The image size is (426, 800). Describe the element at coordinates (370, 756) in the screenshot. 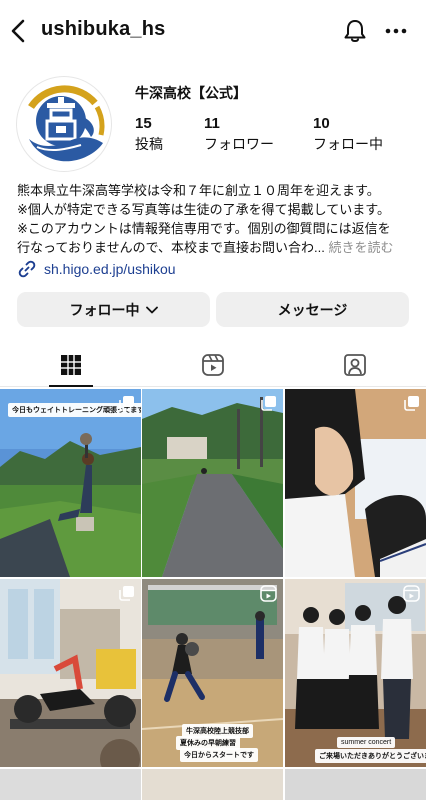

I see `post-caption-overlay: ご来場いただきありがとうございました！` at that location.